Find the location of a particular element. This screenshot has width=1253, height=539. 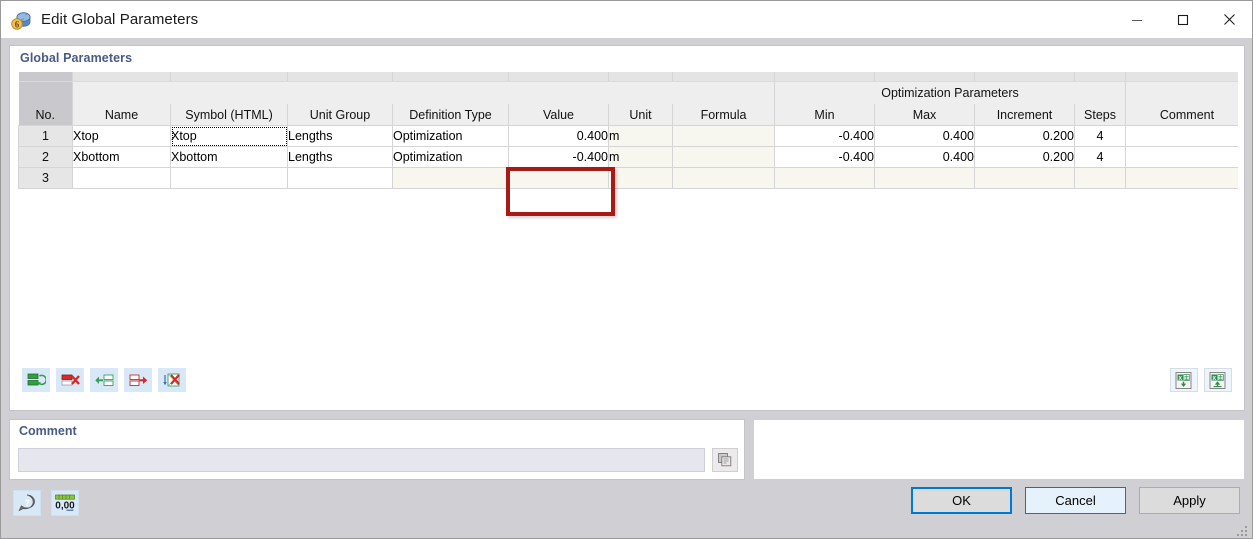

cell-no: 1 is located at coordinates (45, 136).